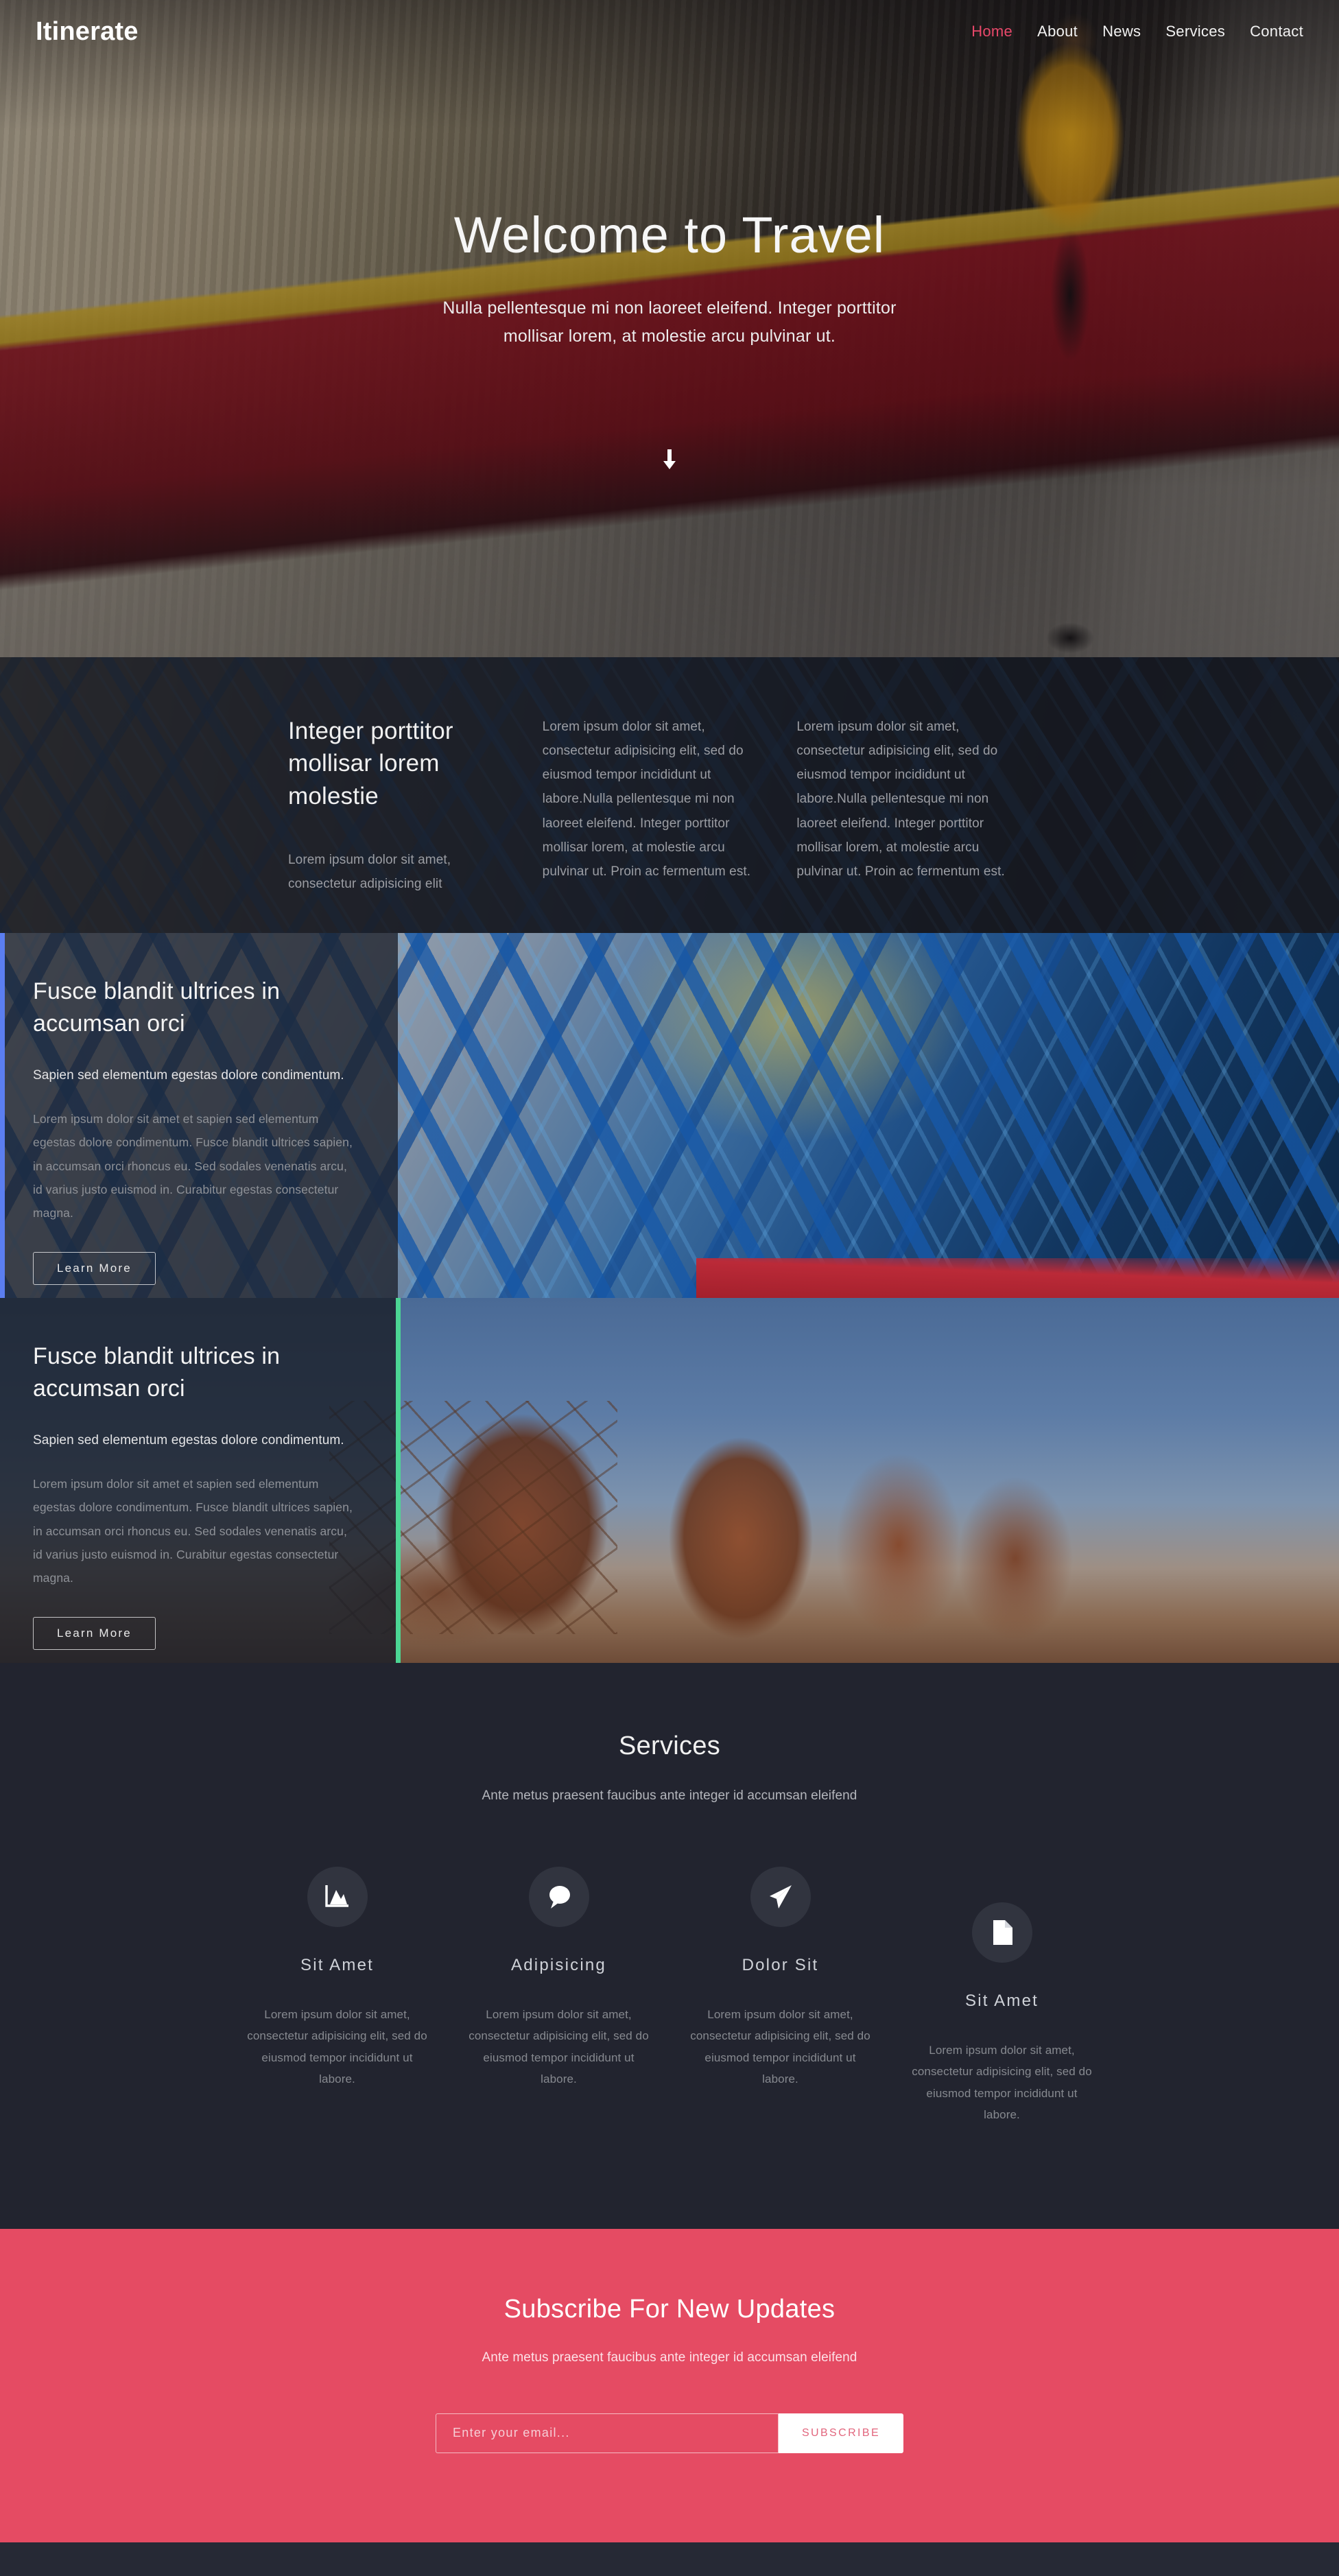  Describe the element at coordinates (780, 1965) in the screenshot. I see `service-name: Dolor Sit` at that location.